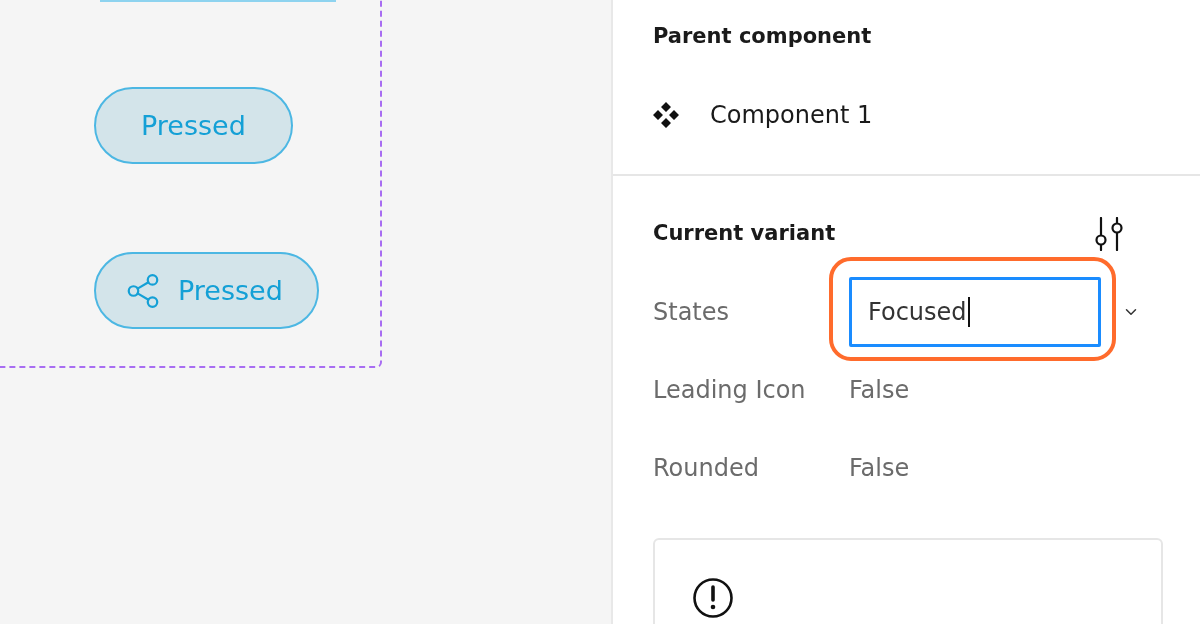 This screenshot has height=624, width=1200. What do you see at coordinates (762, 37) in the screenshot?
I see `section-title: Parent component` at bounding box center [762, 37].